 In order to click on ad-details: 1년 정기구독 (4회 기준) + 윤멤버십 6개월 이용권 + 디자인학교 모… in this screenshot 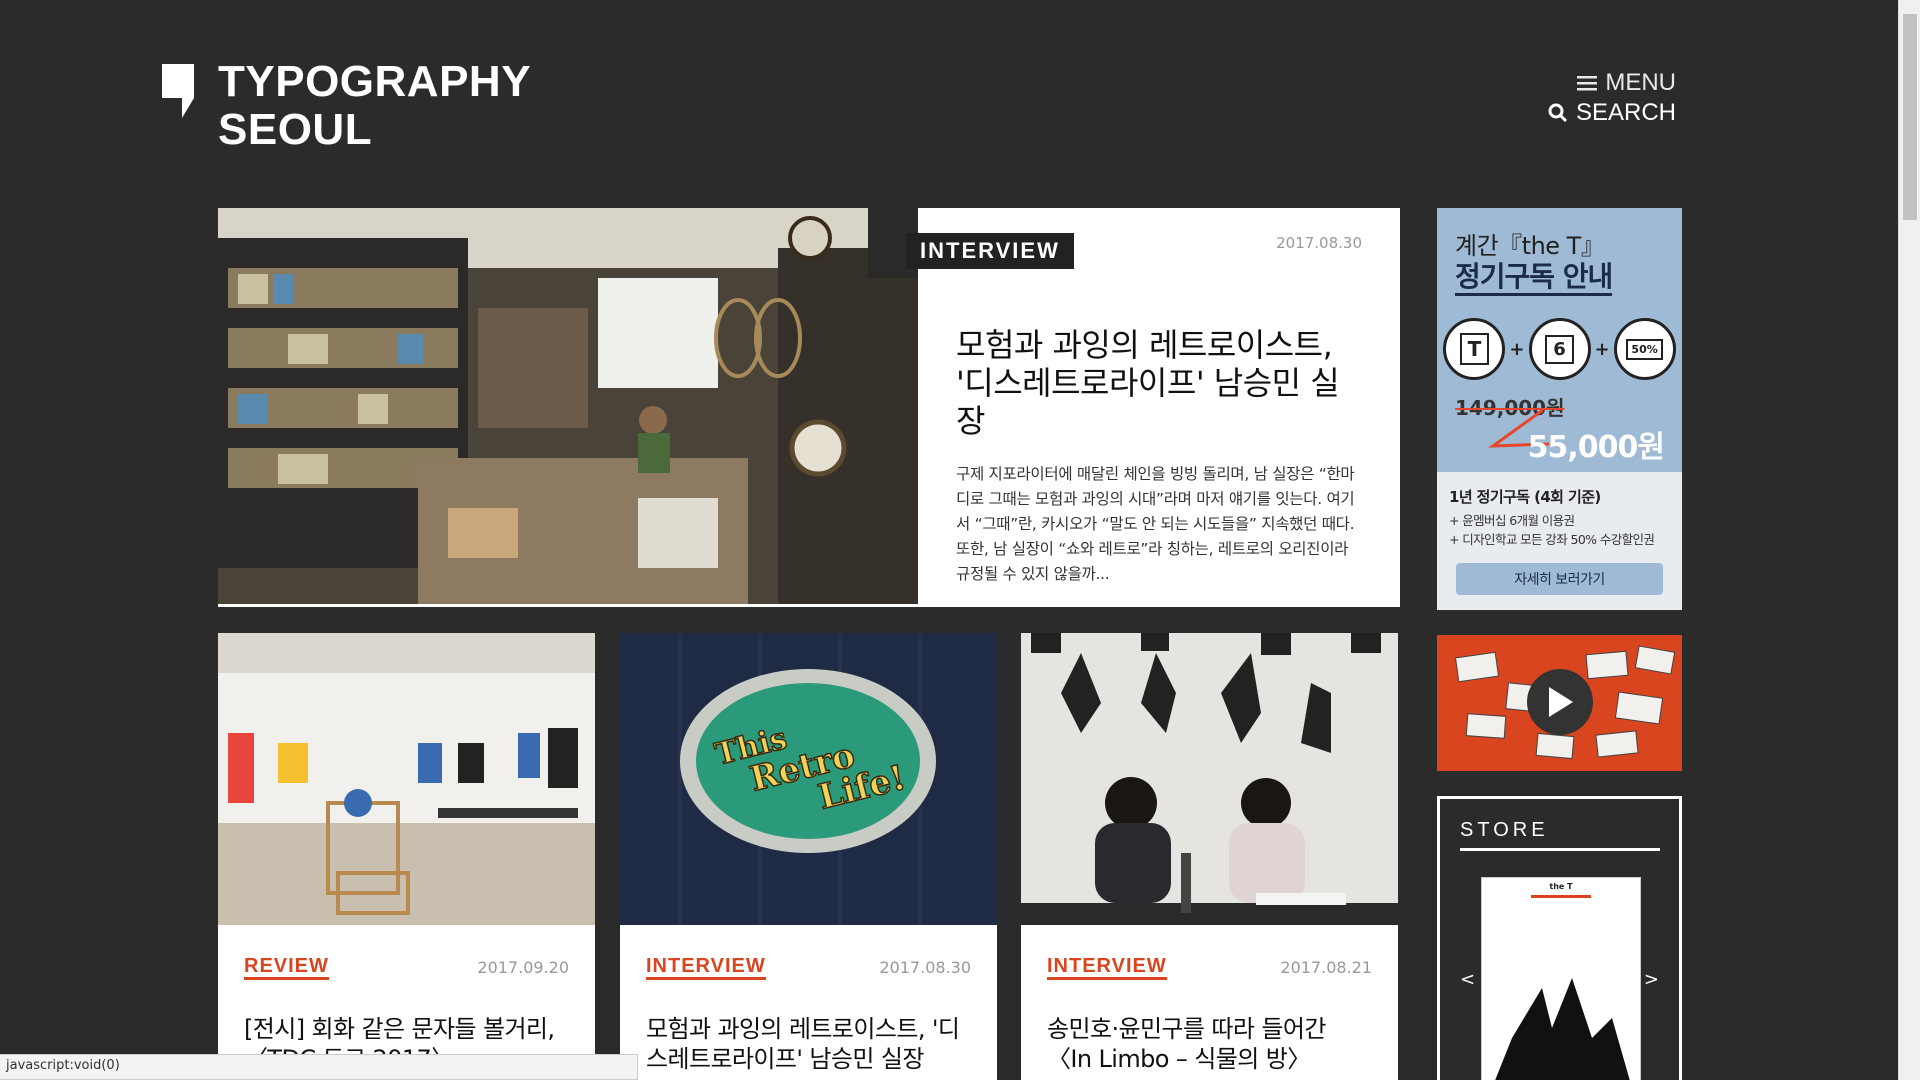, I will do `click(1559, 541)`.